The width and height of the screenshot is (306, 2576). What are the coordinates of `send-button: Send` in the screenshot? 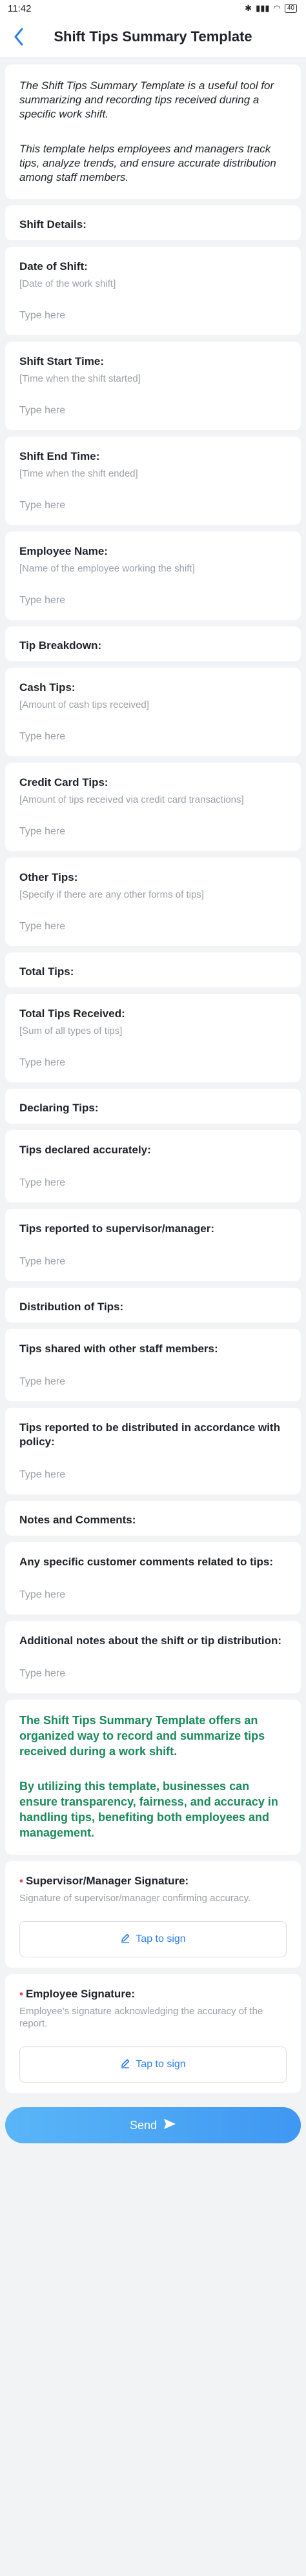 It's located at (153, 2125).